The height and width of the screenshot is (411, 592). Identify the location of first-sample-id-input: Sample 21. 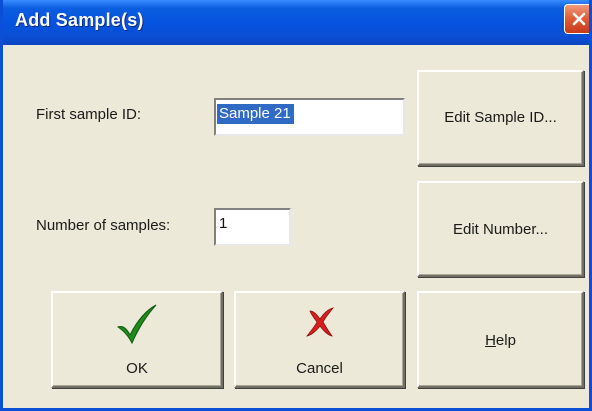
(309, 117).